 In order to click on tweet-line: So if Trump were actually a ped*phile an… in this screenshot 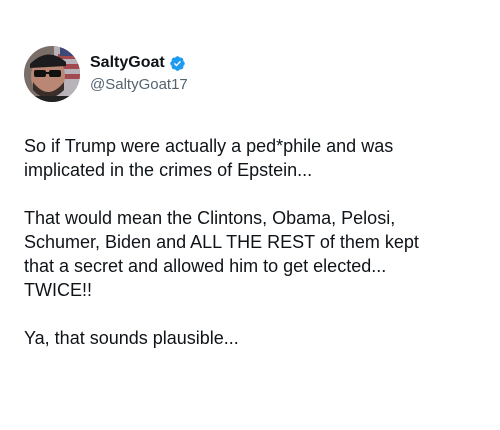, I will do `click(209, 146)`.